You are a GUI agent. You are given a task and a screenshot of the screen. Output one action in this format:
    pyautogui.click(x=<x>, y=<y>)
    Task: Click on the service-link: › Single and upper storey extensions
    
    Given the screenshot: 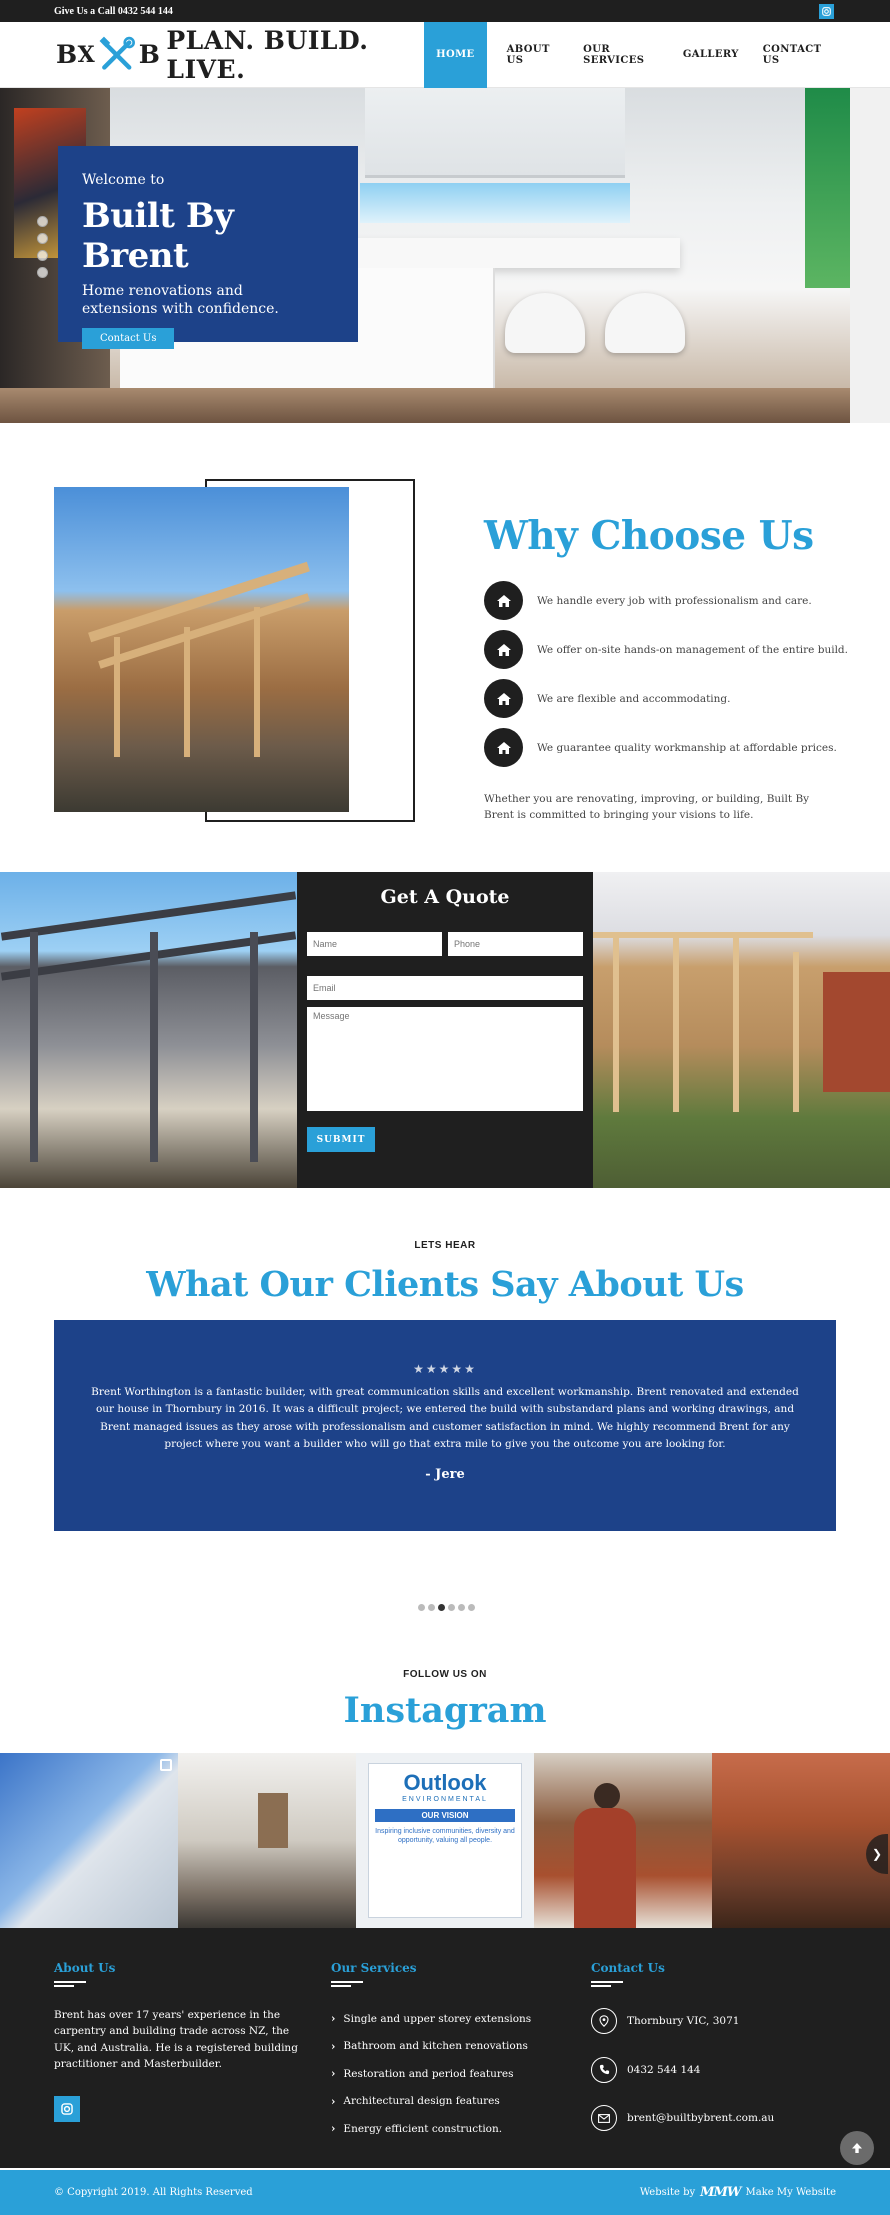 What is the action you would take?
    pyautogui.click(x=431, y=2019)
    